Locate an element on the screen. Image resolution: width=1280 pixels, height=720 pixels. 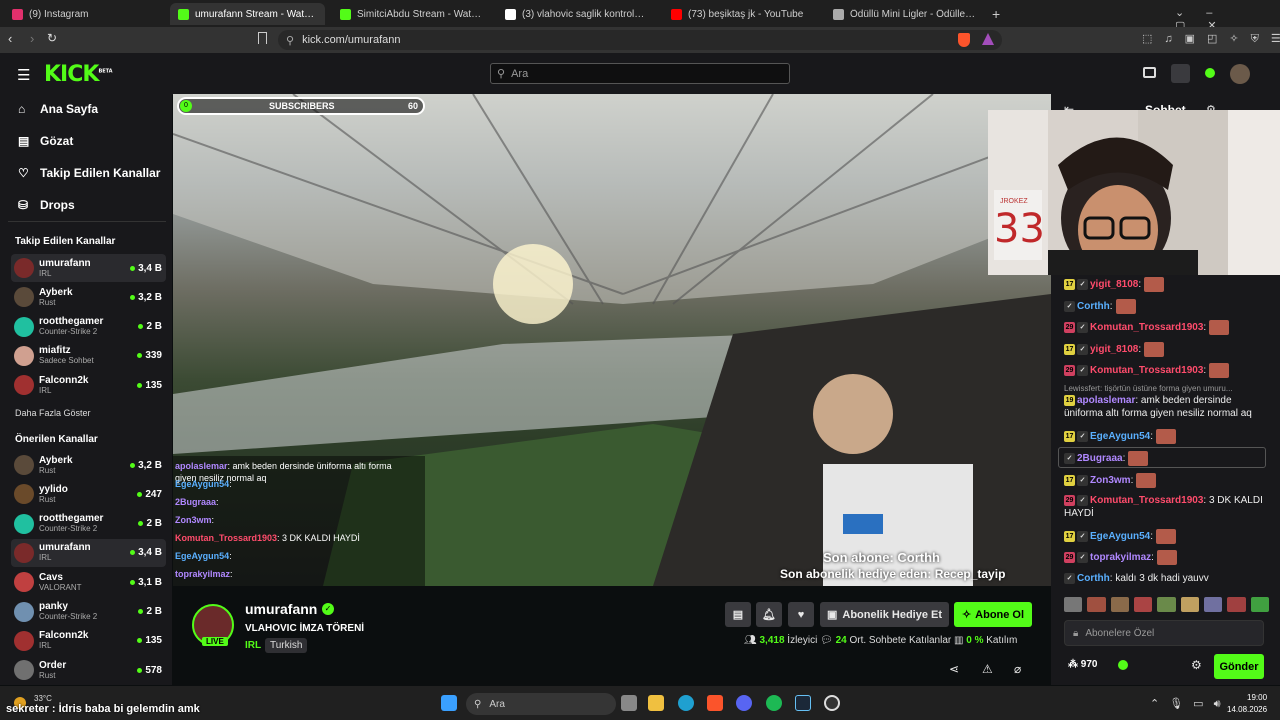
chat-username: yigit_8108 is located at coordinates (1114, 284).